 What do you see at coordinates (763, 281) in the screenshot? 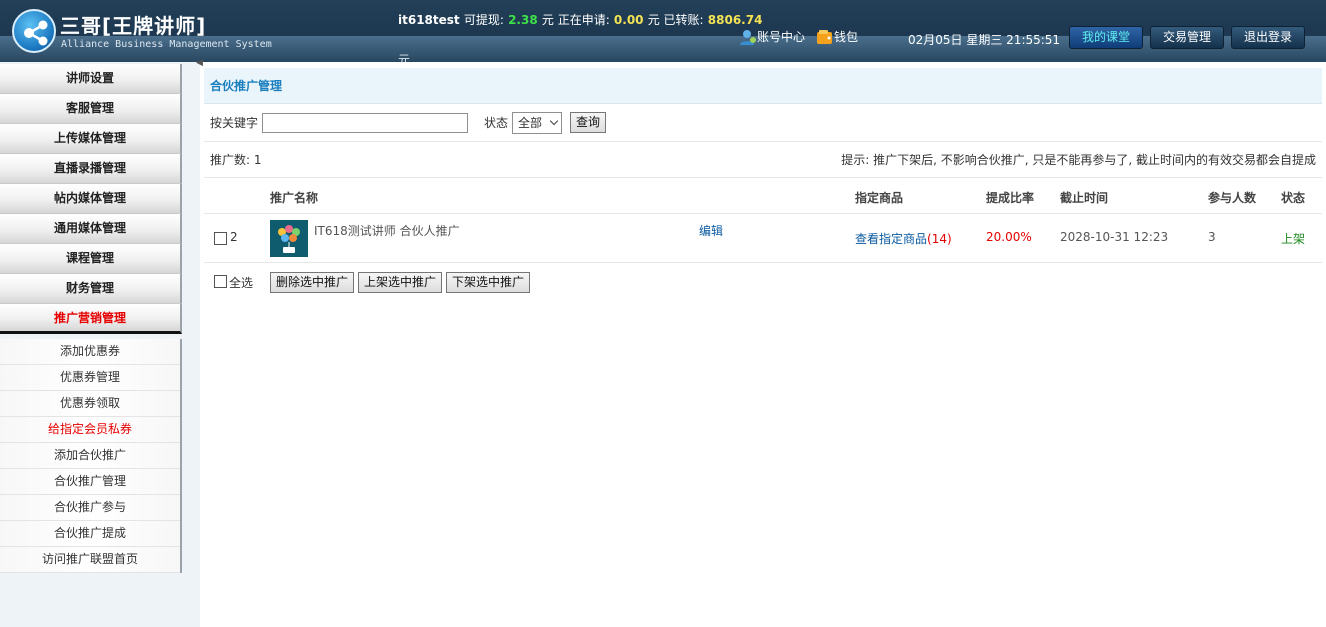
I see `bulk-actions: 全选 删除选中推广 上架选中推广 下架选中推广` at bounding box center [763, 281].